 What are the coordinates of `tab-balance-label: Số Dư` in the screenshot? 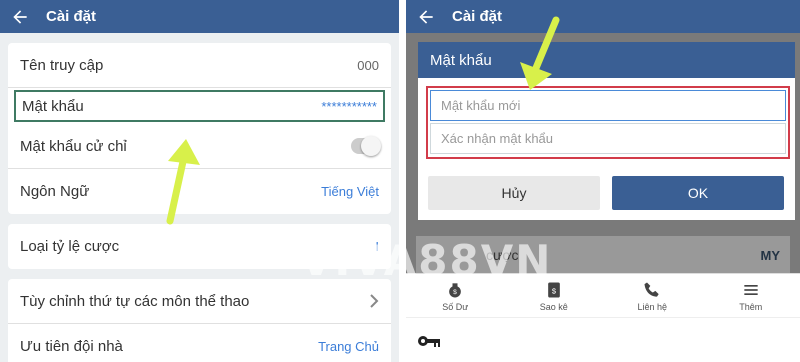 It's located at (455, 306).